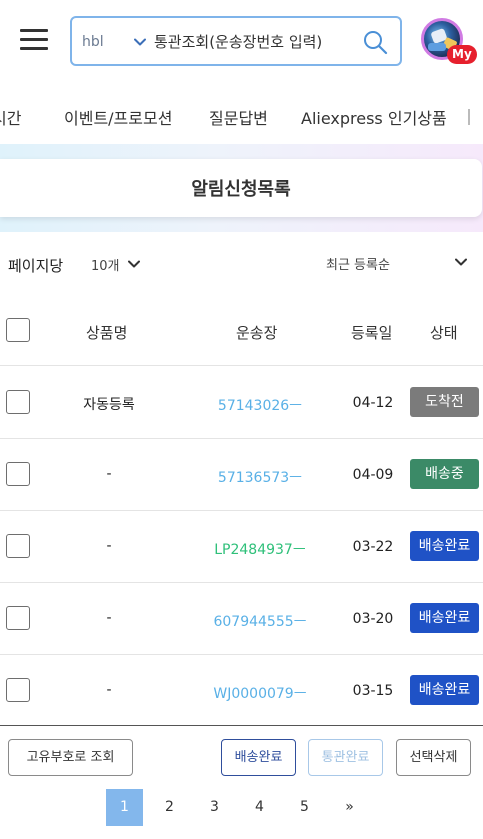  Describe the element at coordinates (304, 807) in the screenshot. I see `page-5: 5` at that location.